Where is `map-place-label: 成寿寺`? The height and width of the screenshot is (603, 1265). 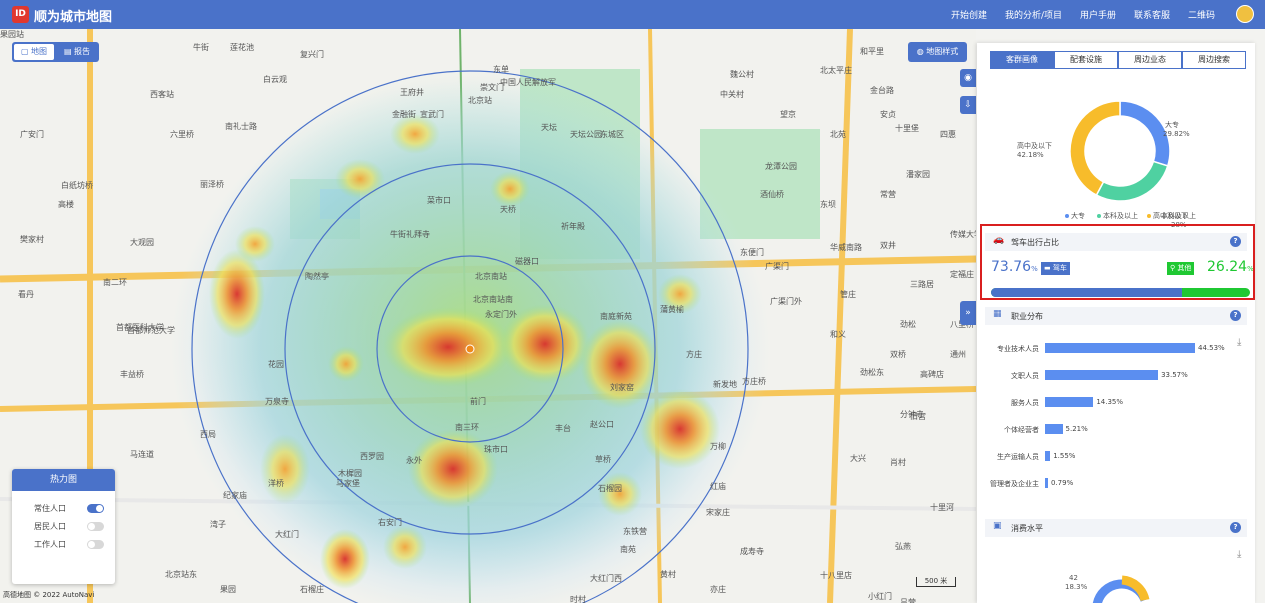 map-place-label: 成寿寺 is located at coordinates (752, 551).